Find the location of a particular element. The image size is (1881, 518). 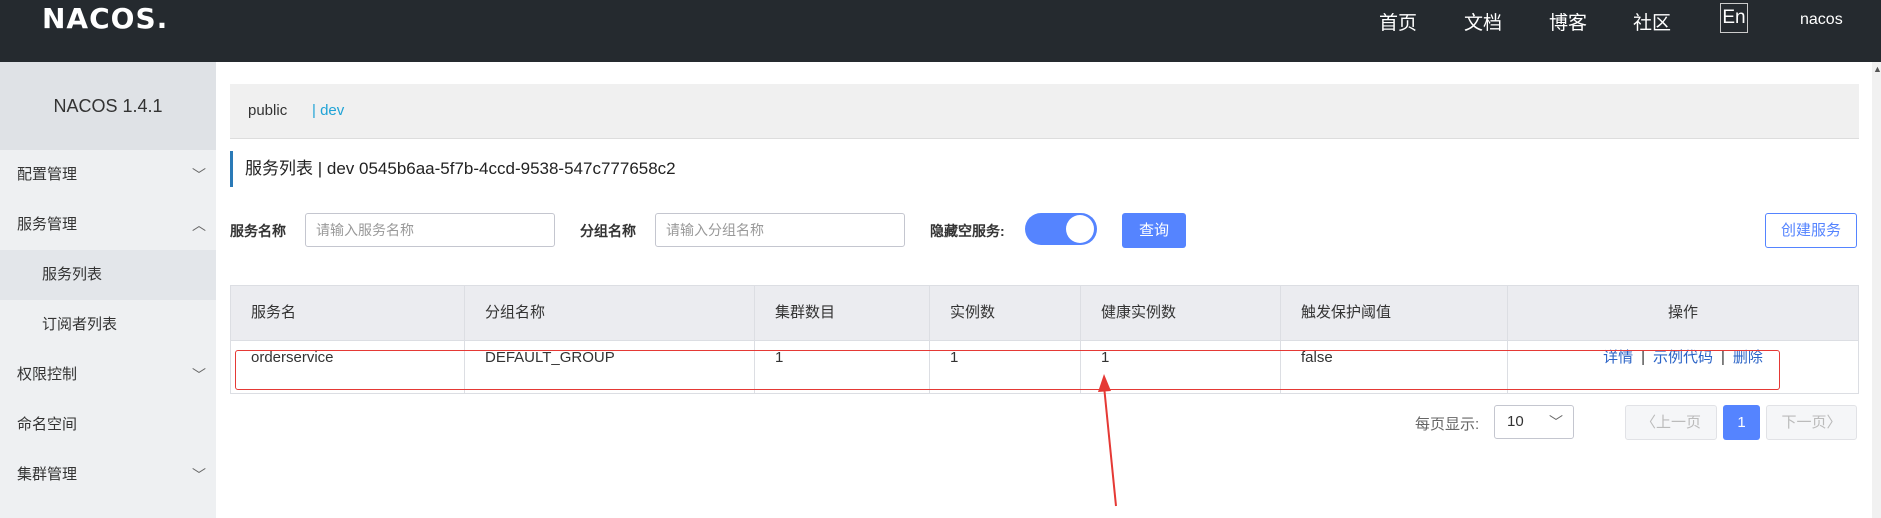

top-nav-bar: NACOS. 首页 文档 博客 社区 En nacos is located at coordinates (940, 31).